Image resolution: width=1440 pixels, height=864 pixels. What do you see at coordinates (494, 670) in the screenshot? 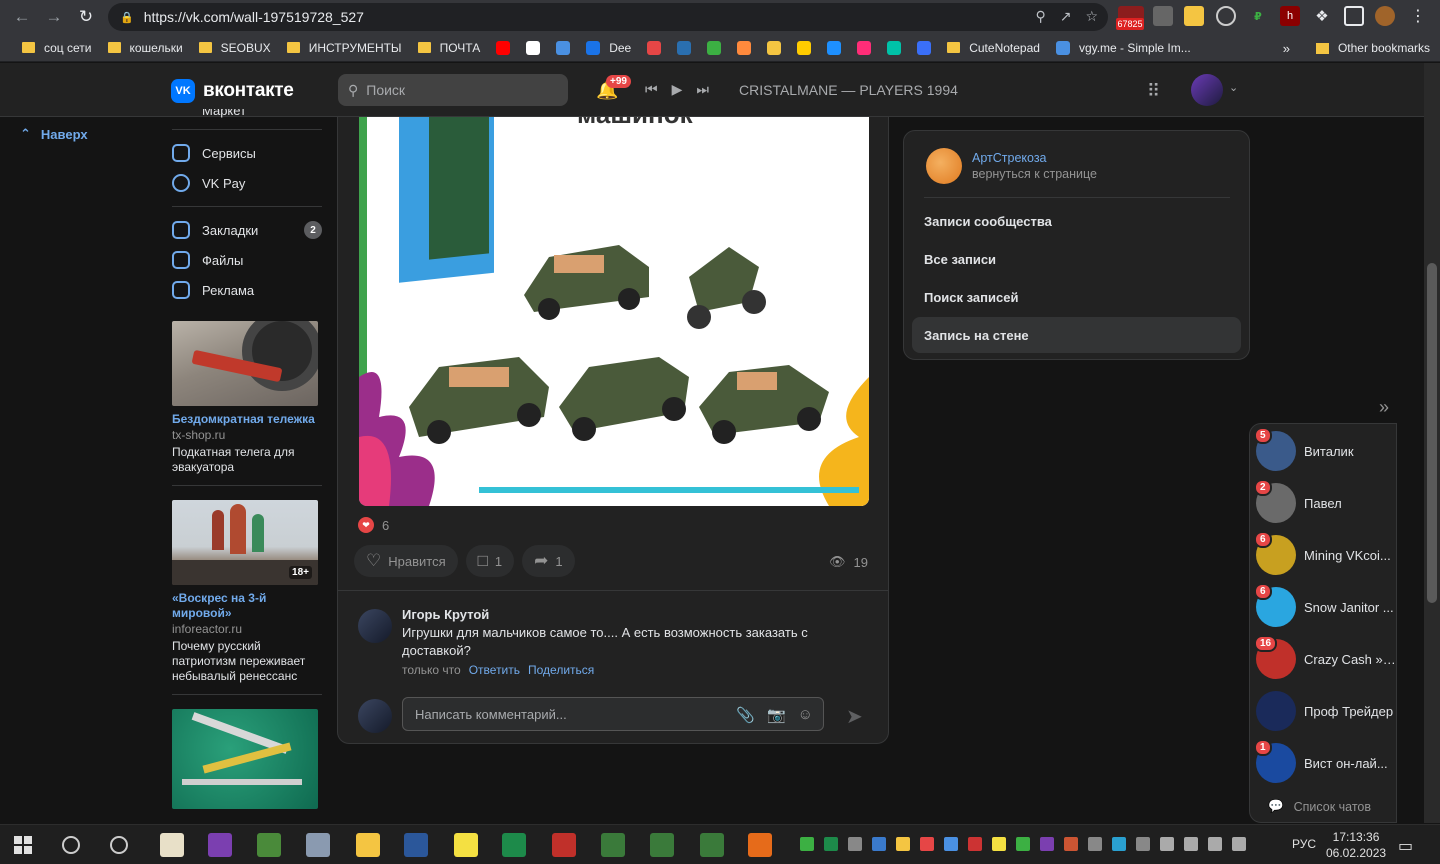
I see `reply-link: Ответить` at bounding box center [494, 670].